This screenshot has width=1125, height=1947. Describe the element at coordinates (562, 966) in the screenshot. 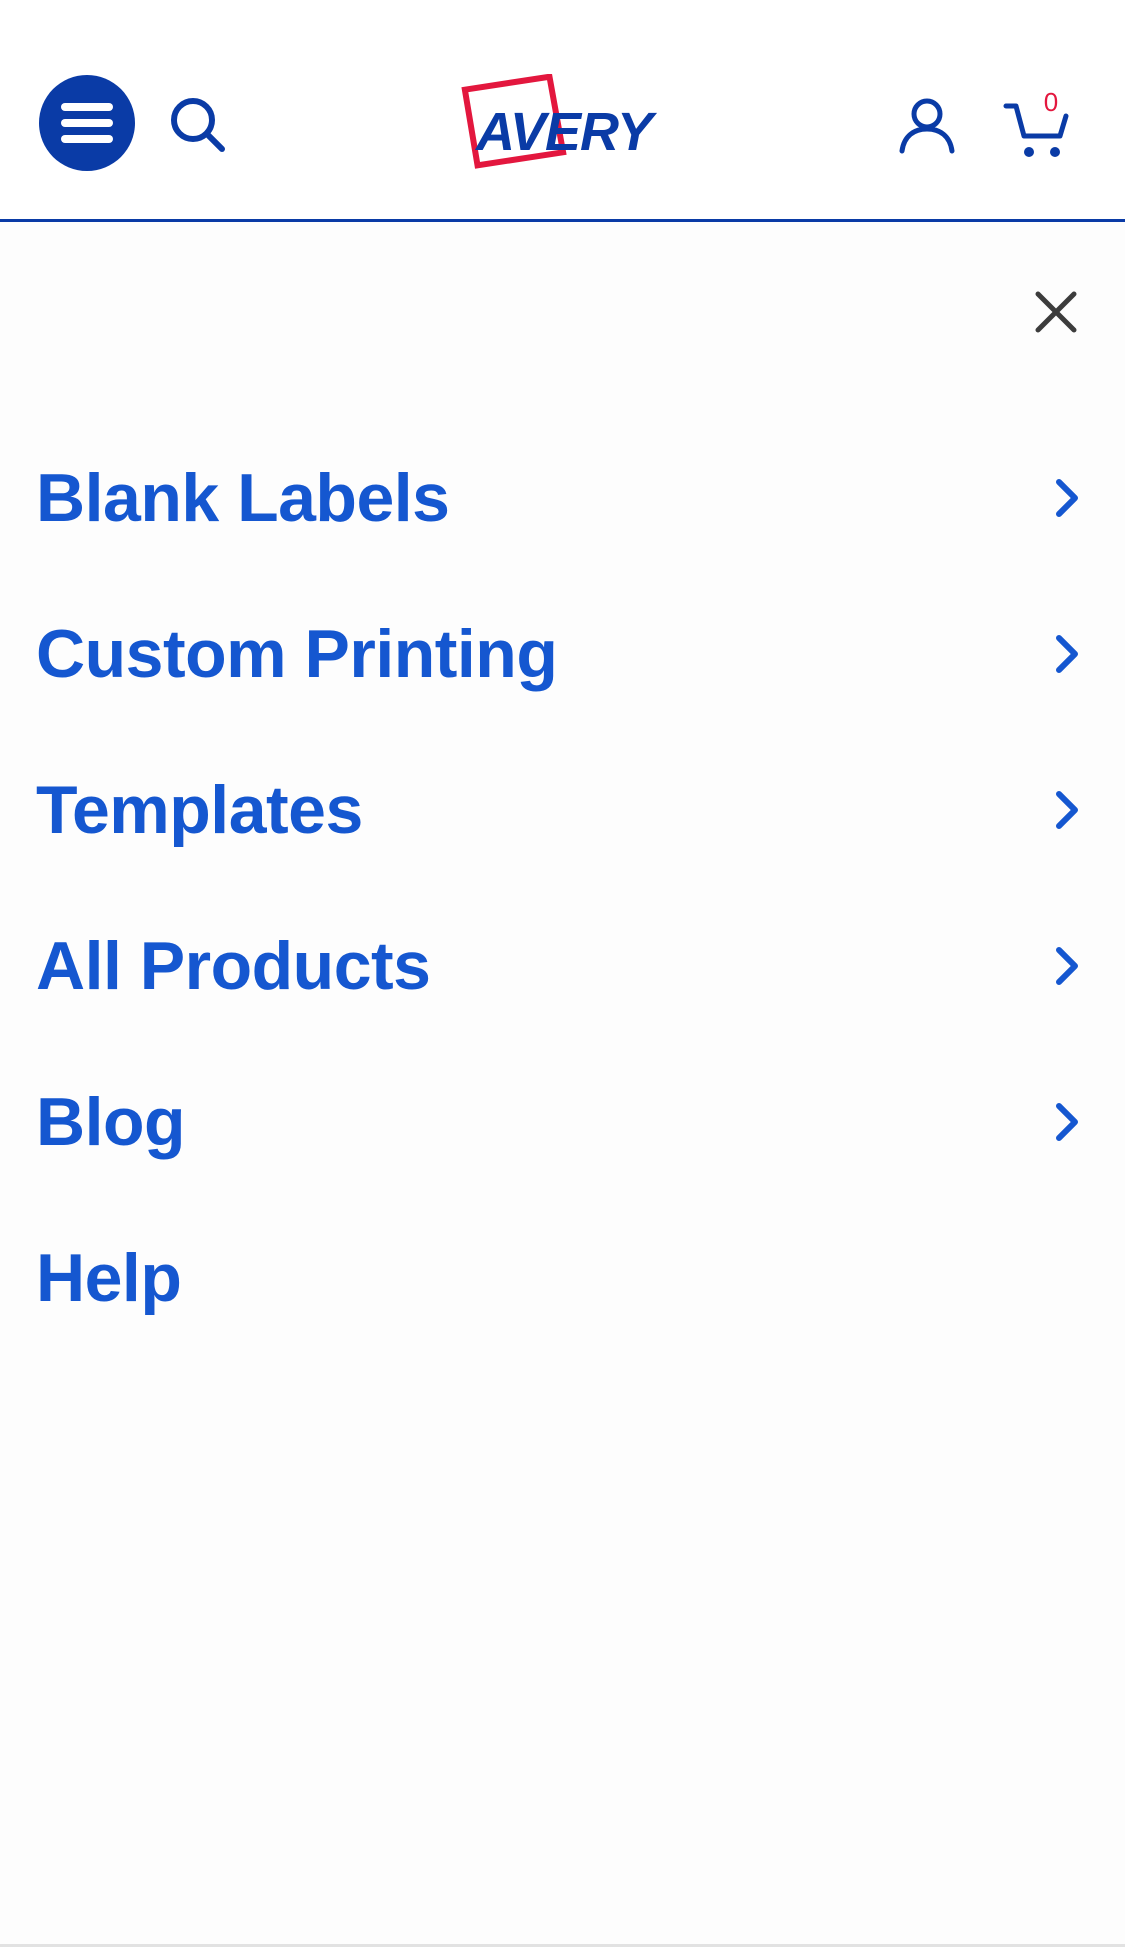

I see `nav-item-all-products: All Products` at that location.